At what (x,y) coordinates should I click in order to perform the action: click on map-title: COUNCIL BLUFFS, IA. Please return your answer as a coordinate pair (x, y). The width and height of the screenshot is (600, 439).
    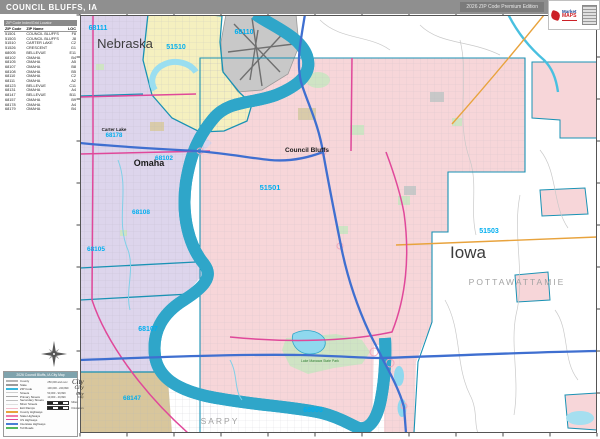
    Looking at the image, I should click on (52, 7).